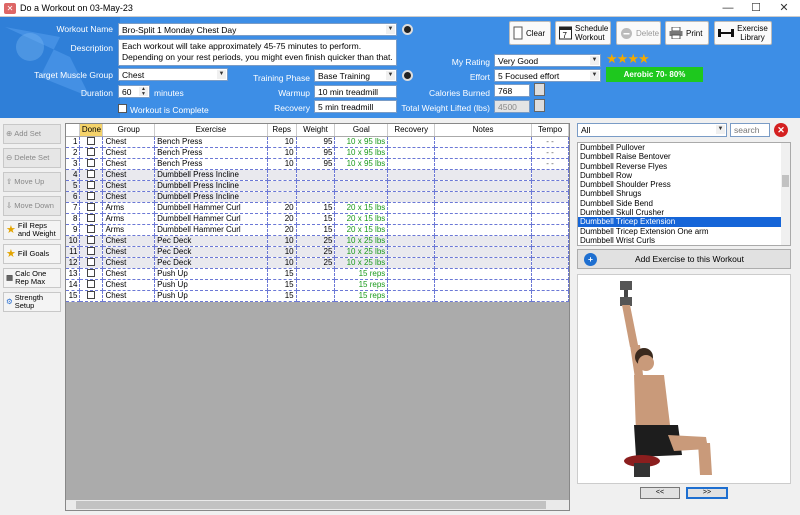  I want to click on rating-stars: ★★★★, so click(628, 59).